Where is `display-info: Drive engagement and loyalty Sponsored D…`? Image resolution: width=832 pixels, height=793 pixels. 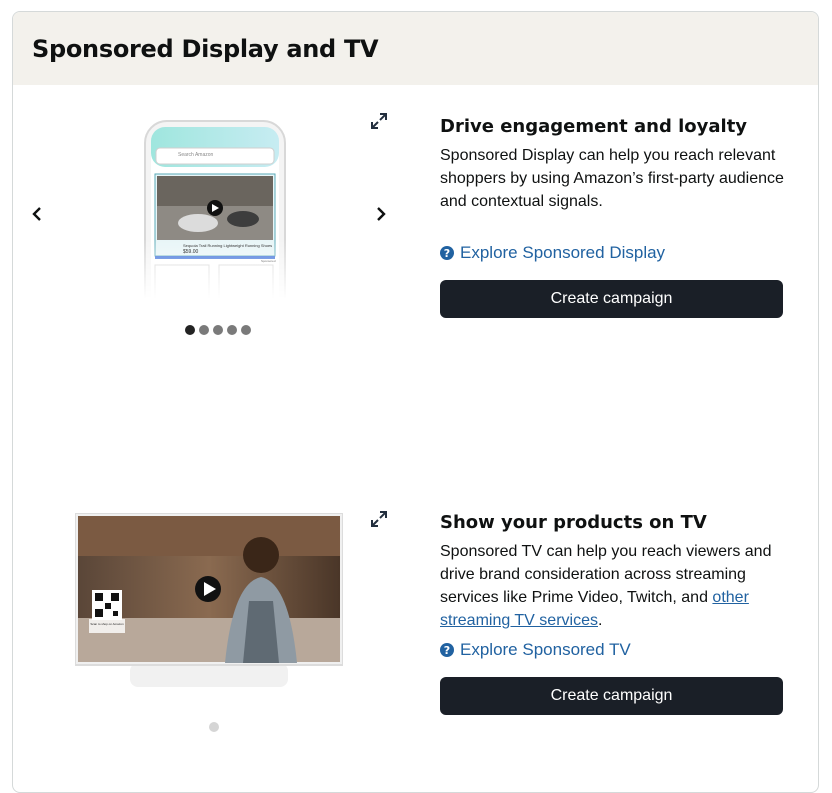 display-info: Drive engagement and loyalty Sponsored D… is located at coordinates (612, 164).